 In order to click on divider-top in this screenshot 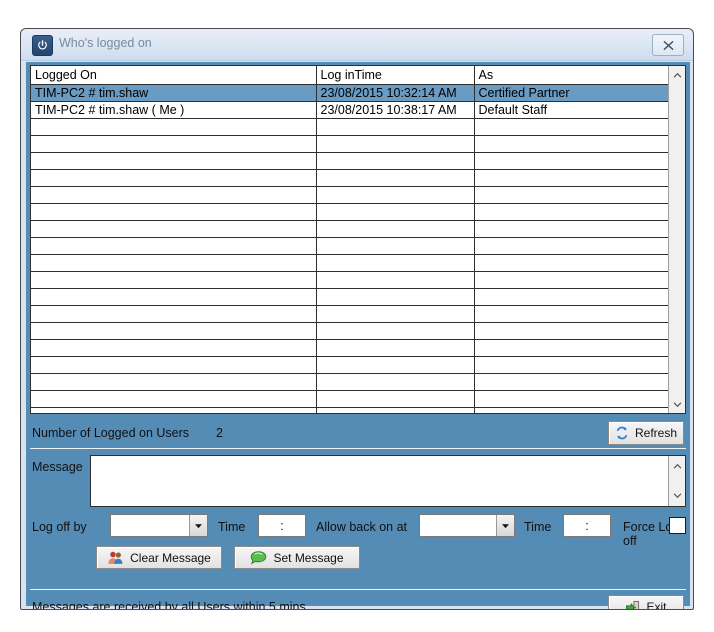, I will do `click(358, 448)`.